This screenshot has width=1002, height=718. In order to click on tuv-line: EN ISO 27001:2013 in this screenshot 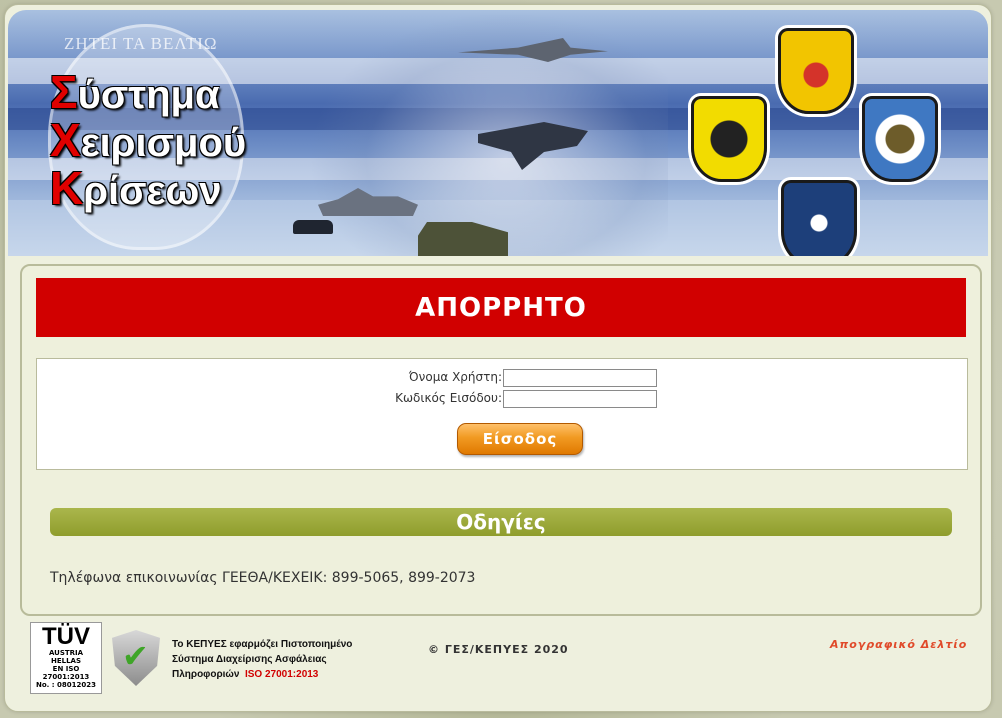, I will do `click(66, 673)`.